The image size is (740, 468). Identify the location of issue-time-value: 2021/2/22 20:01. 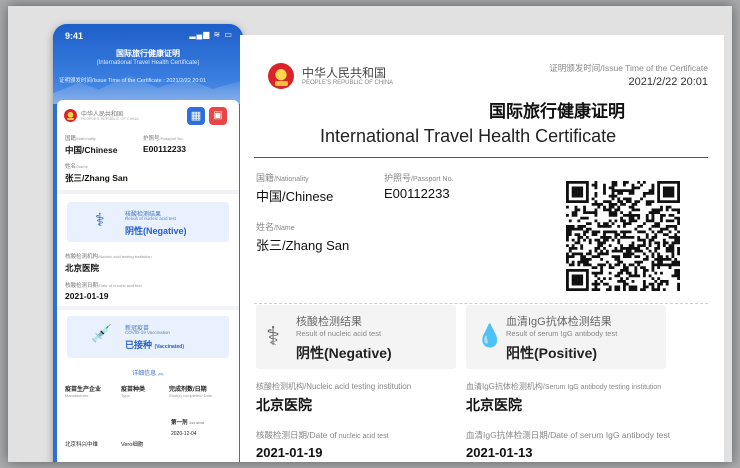
(668, 82).